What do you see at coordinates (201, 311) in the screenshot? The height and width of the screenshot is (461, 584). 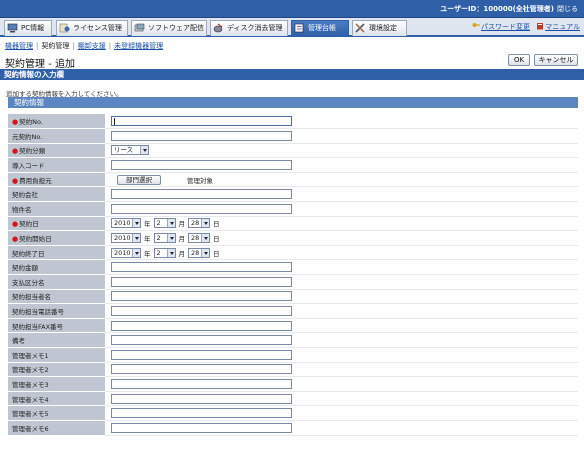 I see `phone-input` at bounding box center [201, 311].